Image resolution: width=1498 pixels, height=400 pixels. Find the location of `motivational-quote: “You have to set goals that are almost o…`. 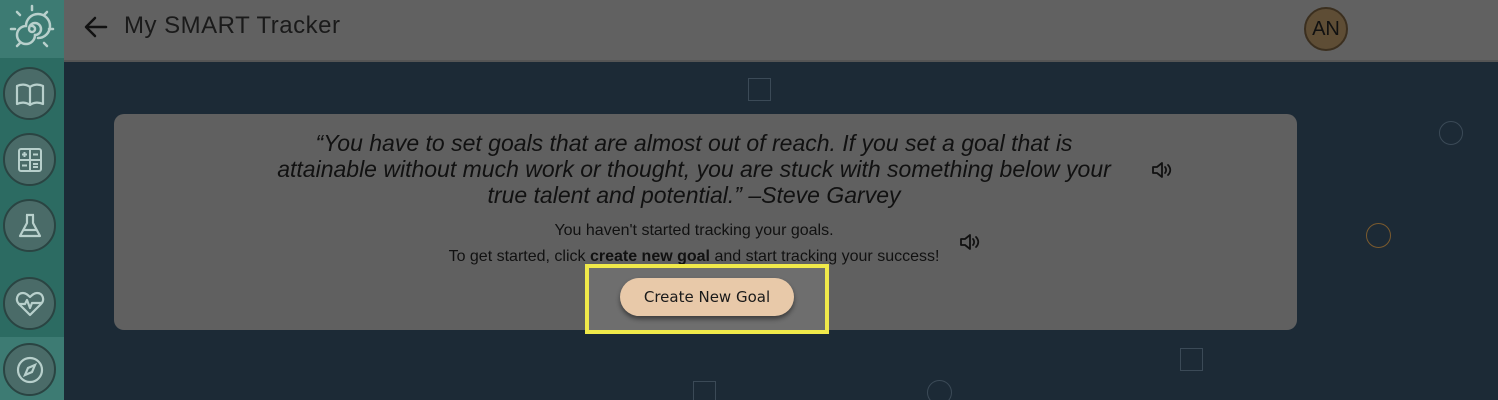

motivational-quote: “You have to set goals that are almost o… is located at coordinates (694, 169).